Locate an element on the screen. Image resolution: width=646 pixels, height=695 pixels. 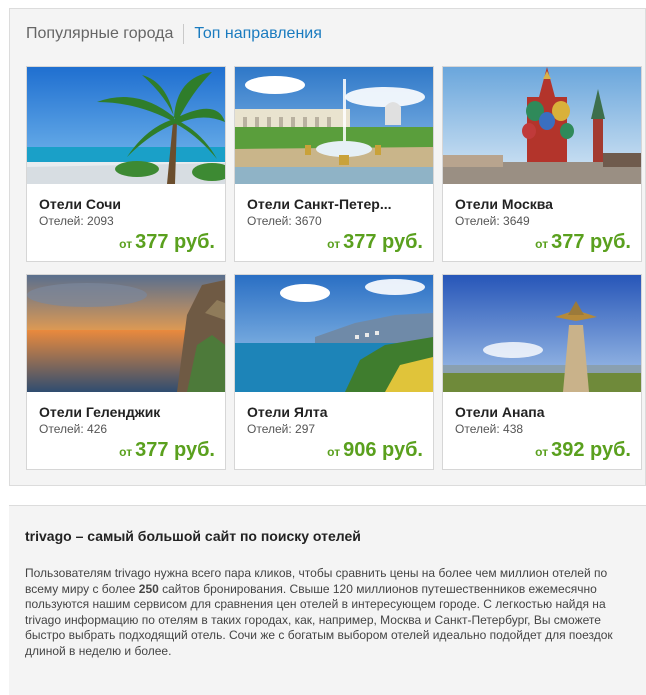
city-name: Отели Ялта is located at coordinates (287, 412).